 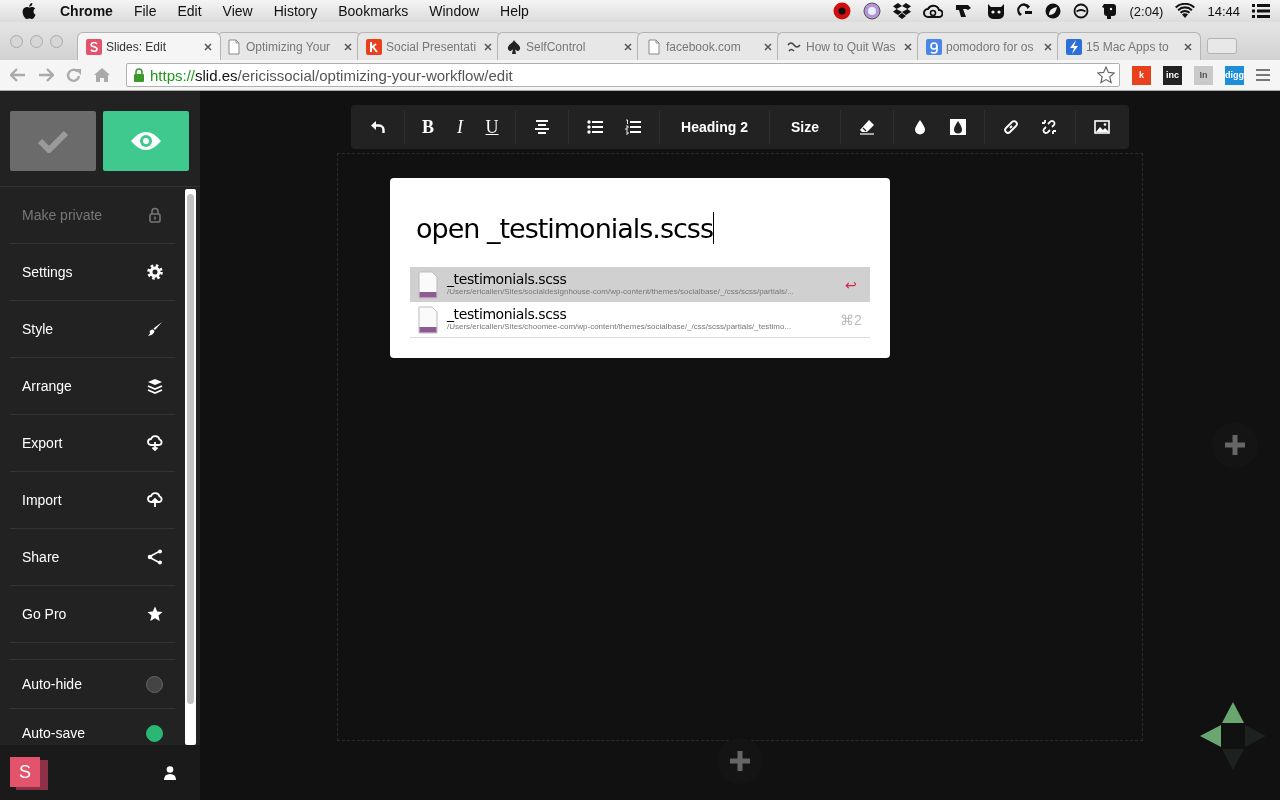 I want to click on sidebar-item: Arrange, so click(x=92, y=386).